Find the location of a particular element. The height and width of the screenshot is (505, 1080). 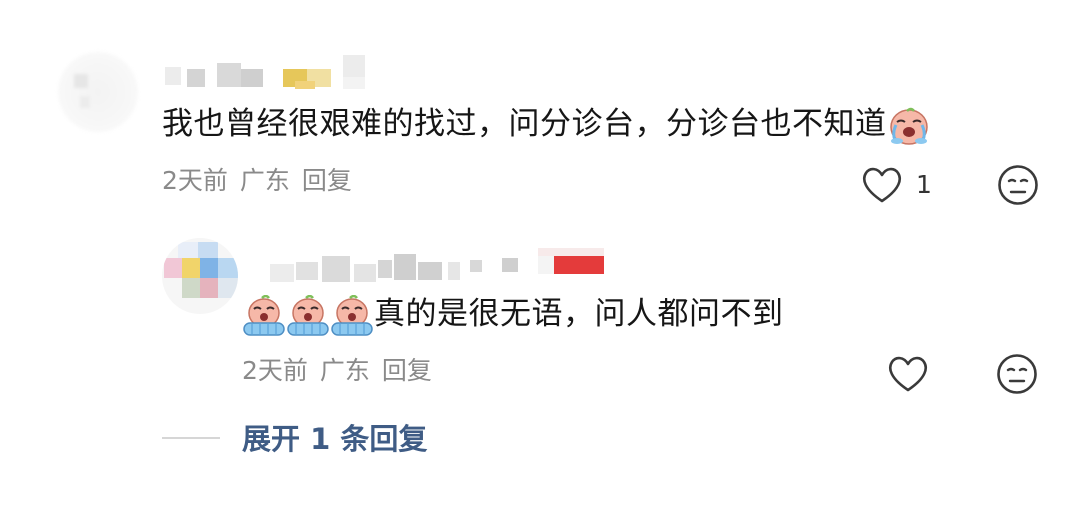

expand-replies-button: 展开 1 条回复 is located at coordinates (334, 439).